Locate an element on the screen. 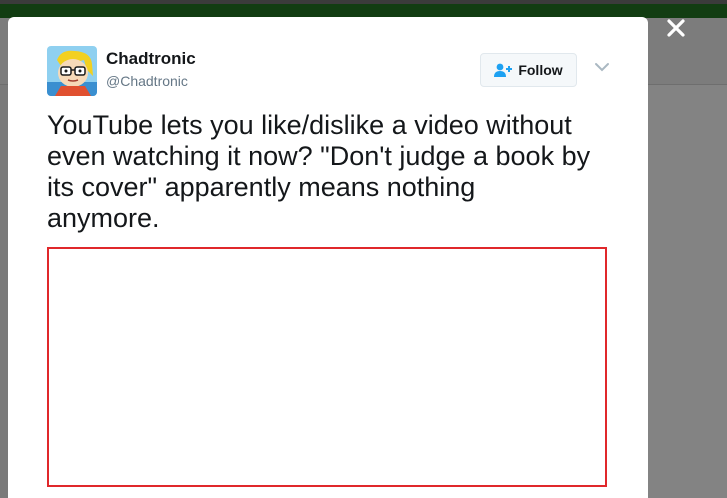  close-button is located at coordinates (676, 28).